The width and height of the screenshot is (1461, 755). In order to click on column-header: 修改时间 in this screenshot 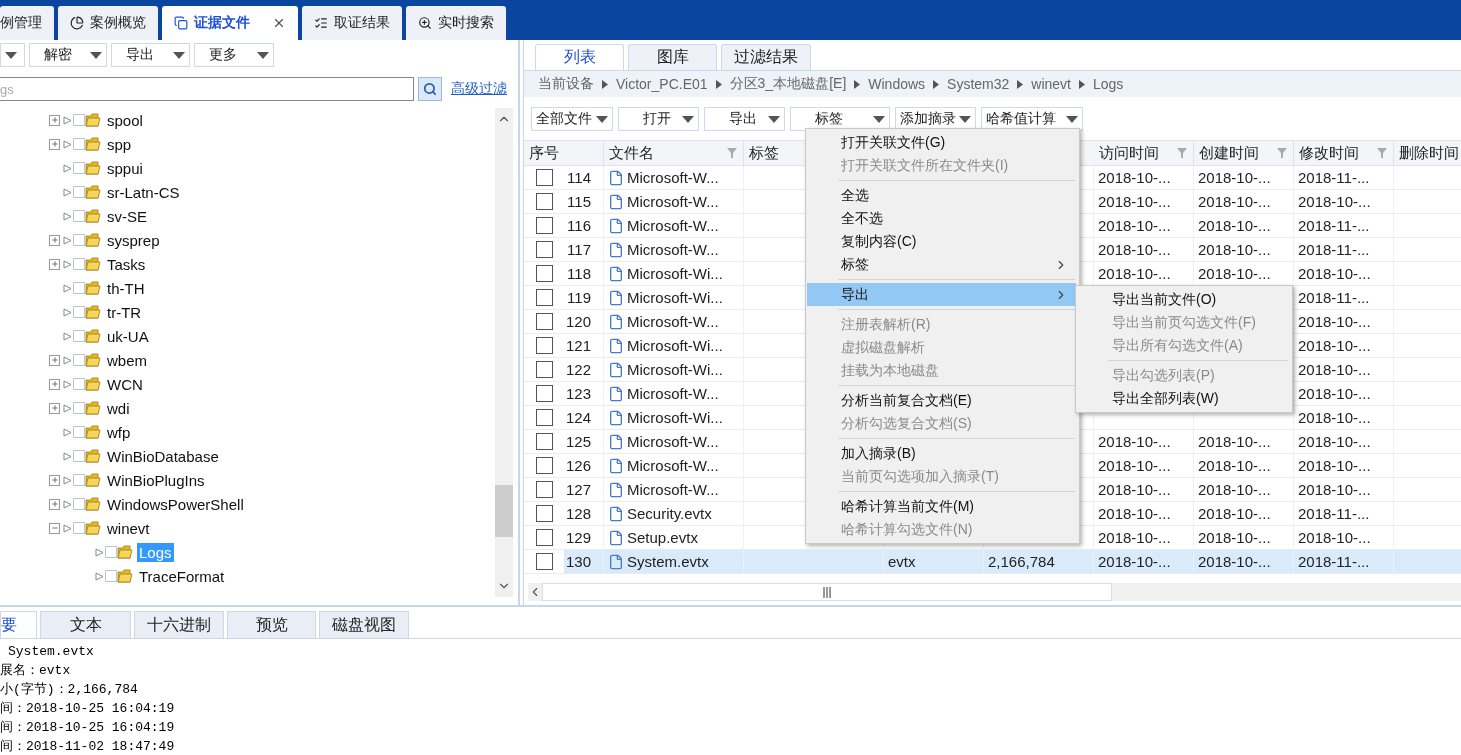, I will do `click(1344, 153)`.